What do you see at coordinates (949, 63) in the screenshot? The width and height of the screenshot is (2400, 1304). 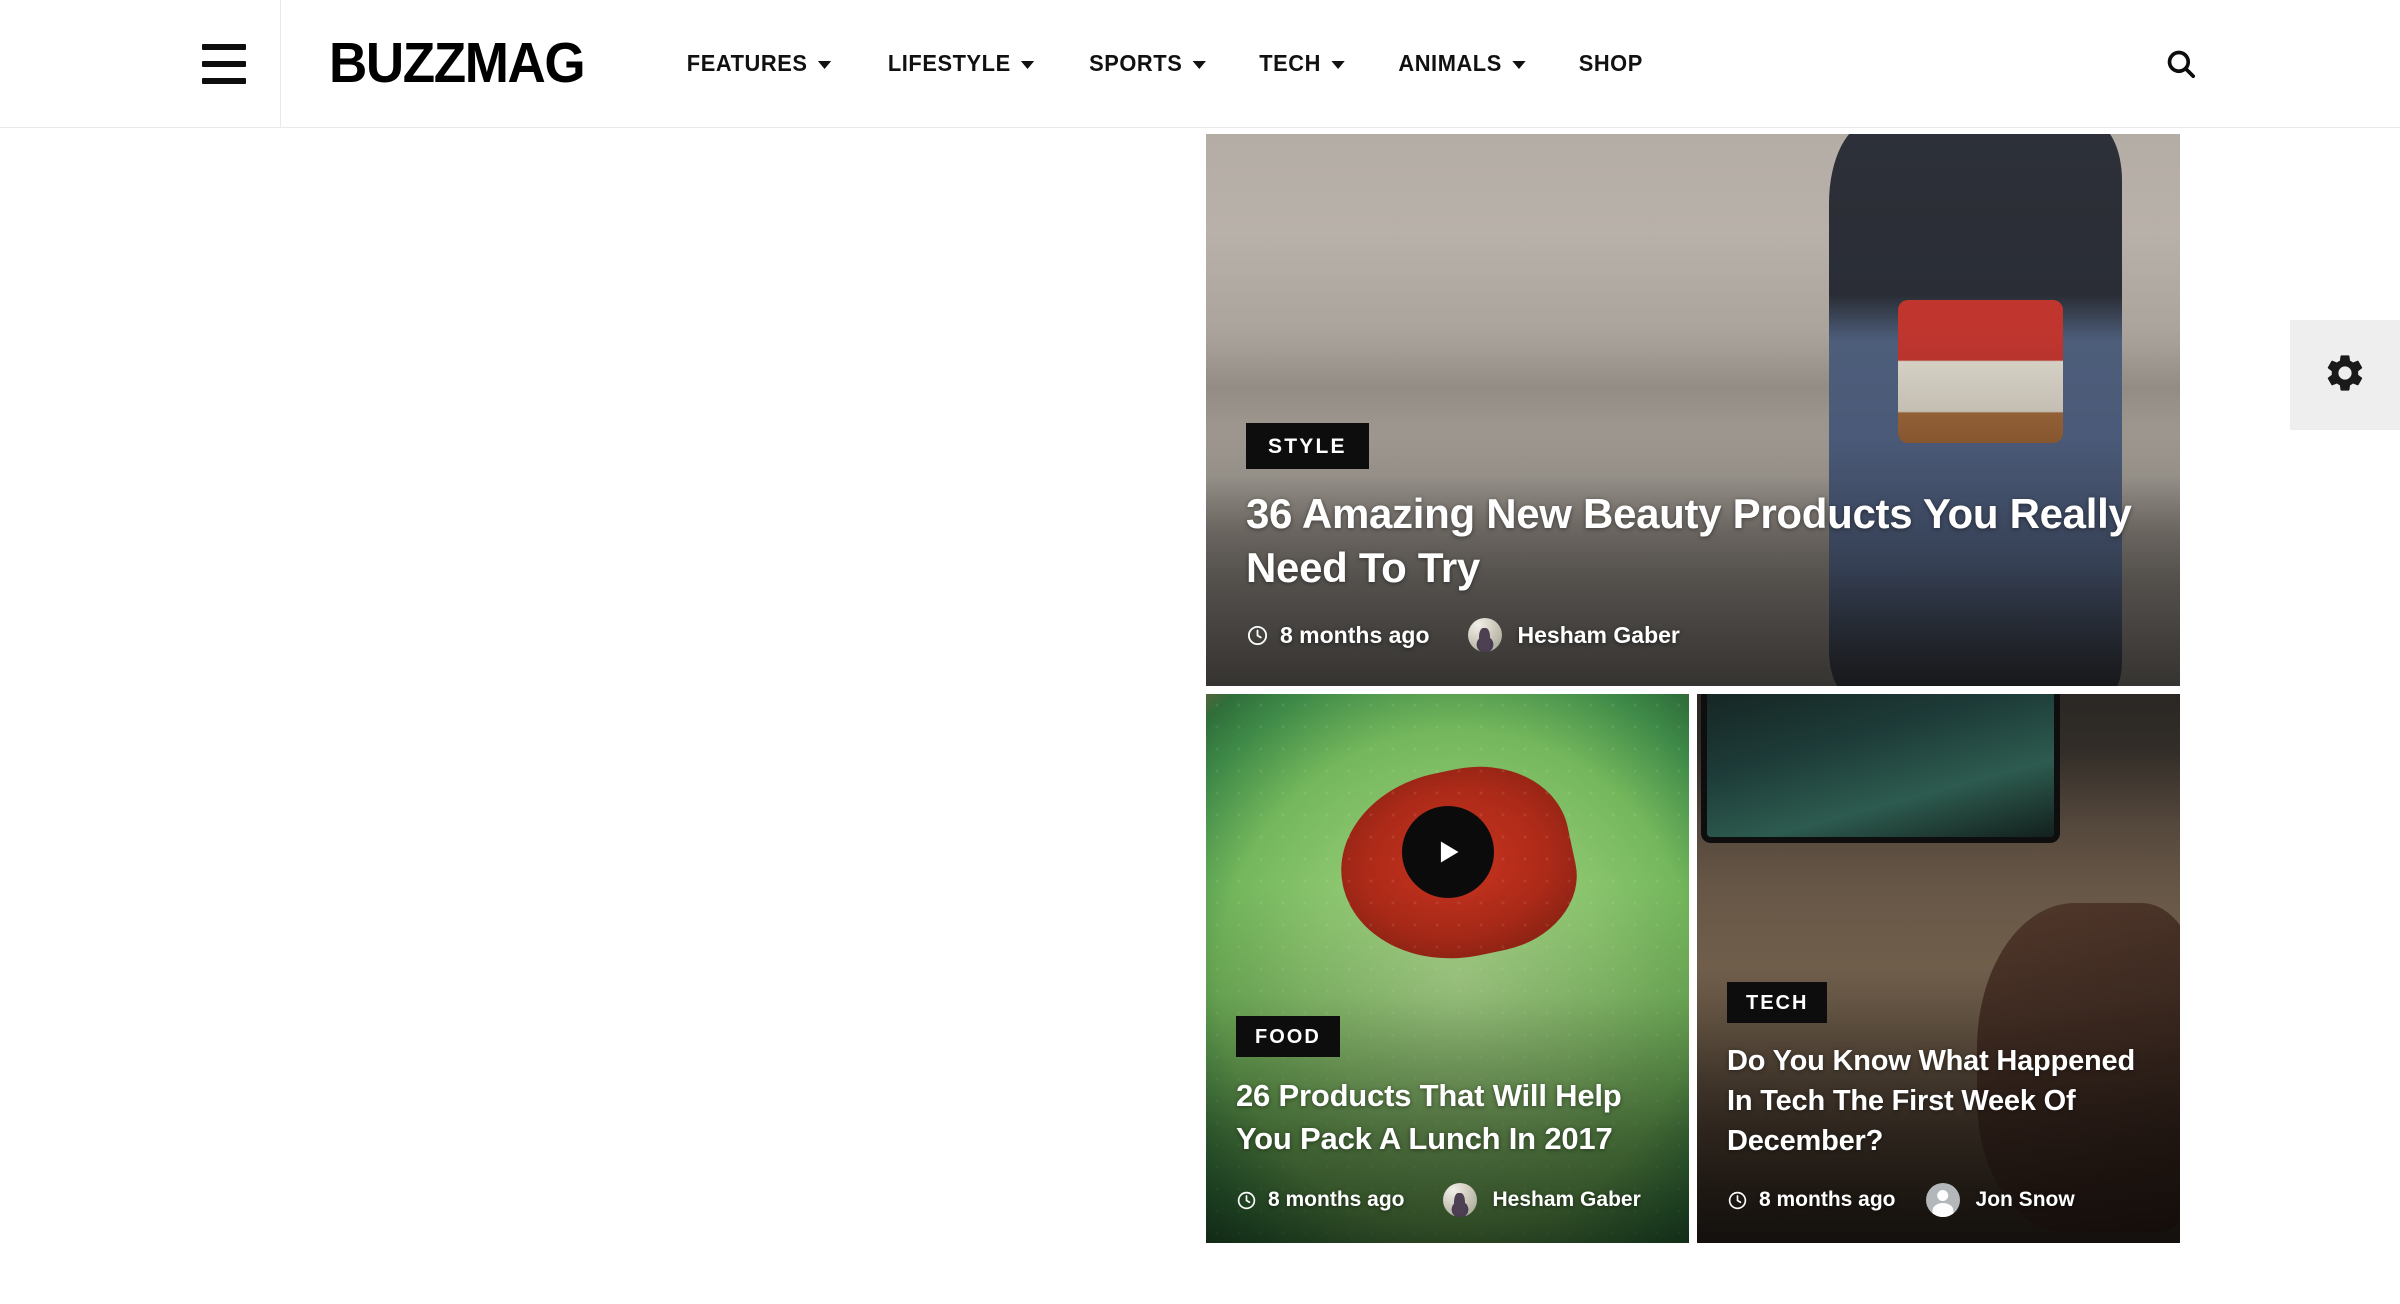 I see `nav-label: LIFESTYLE` at bounding box center [949, 63].